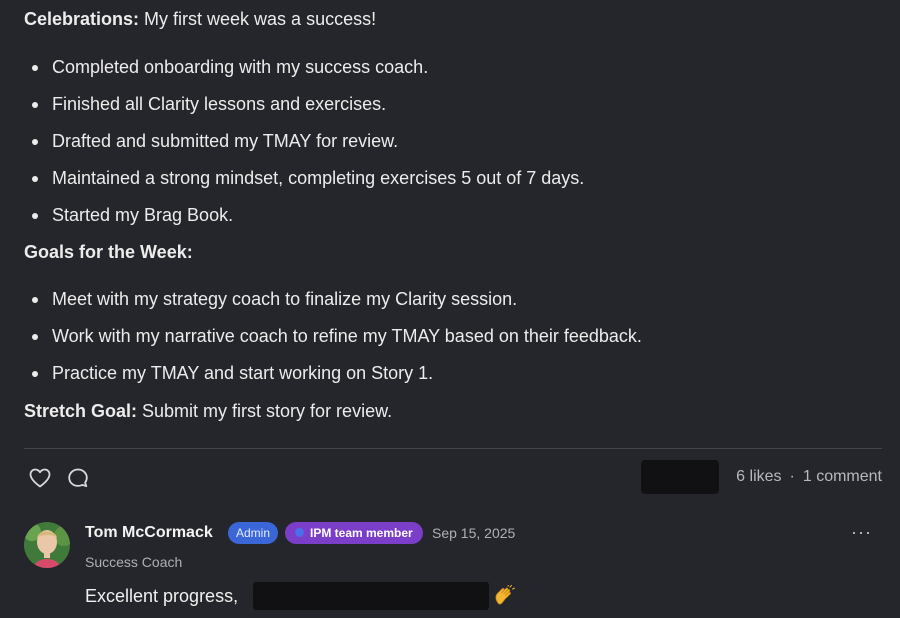 The width and height of the screenshot is (900, 618). Describe the element at coordinates (78, 478) in the screenshot. I see `comment-bubble-icon` at that location.